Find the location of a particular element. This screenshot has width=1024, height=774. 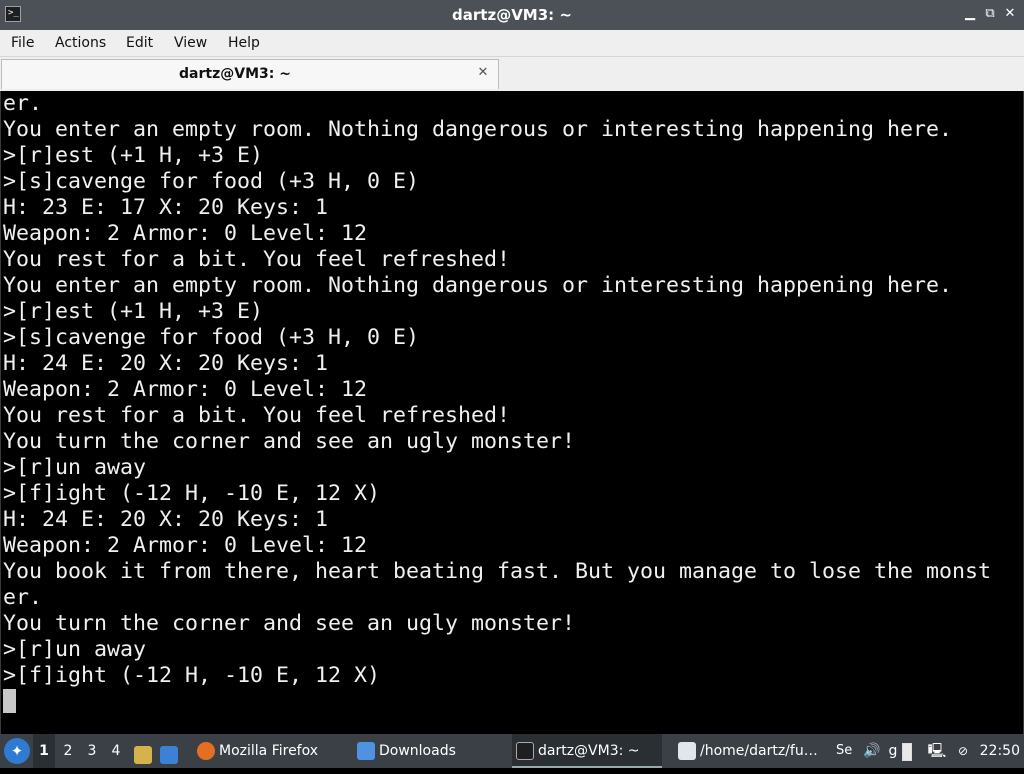

workspace-1: 1 is located at coordinates (44, 751).